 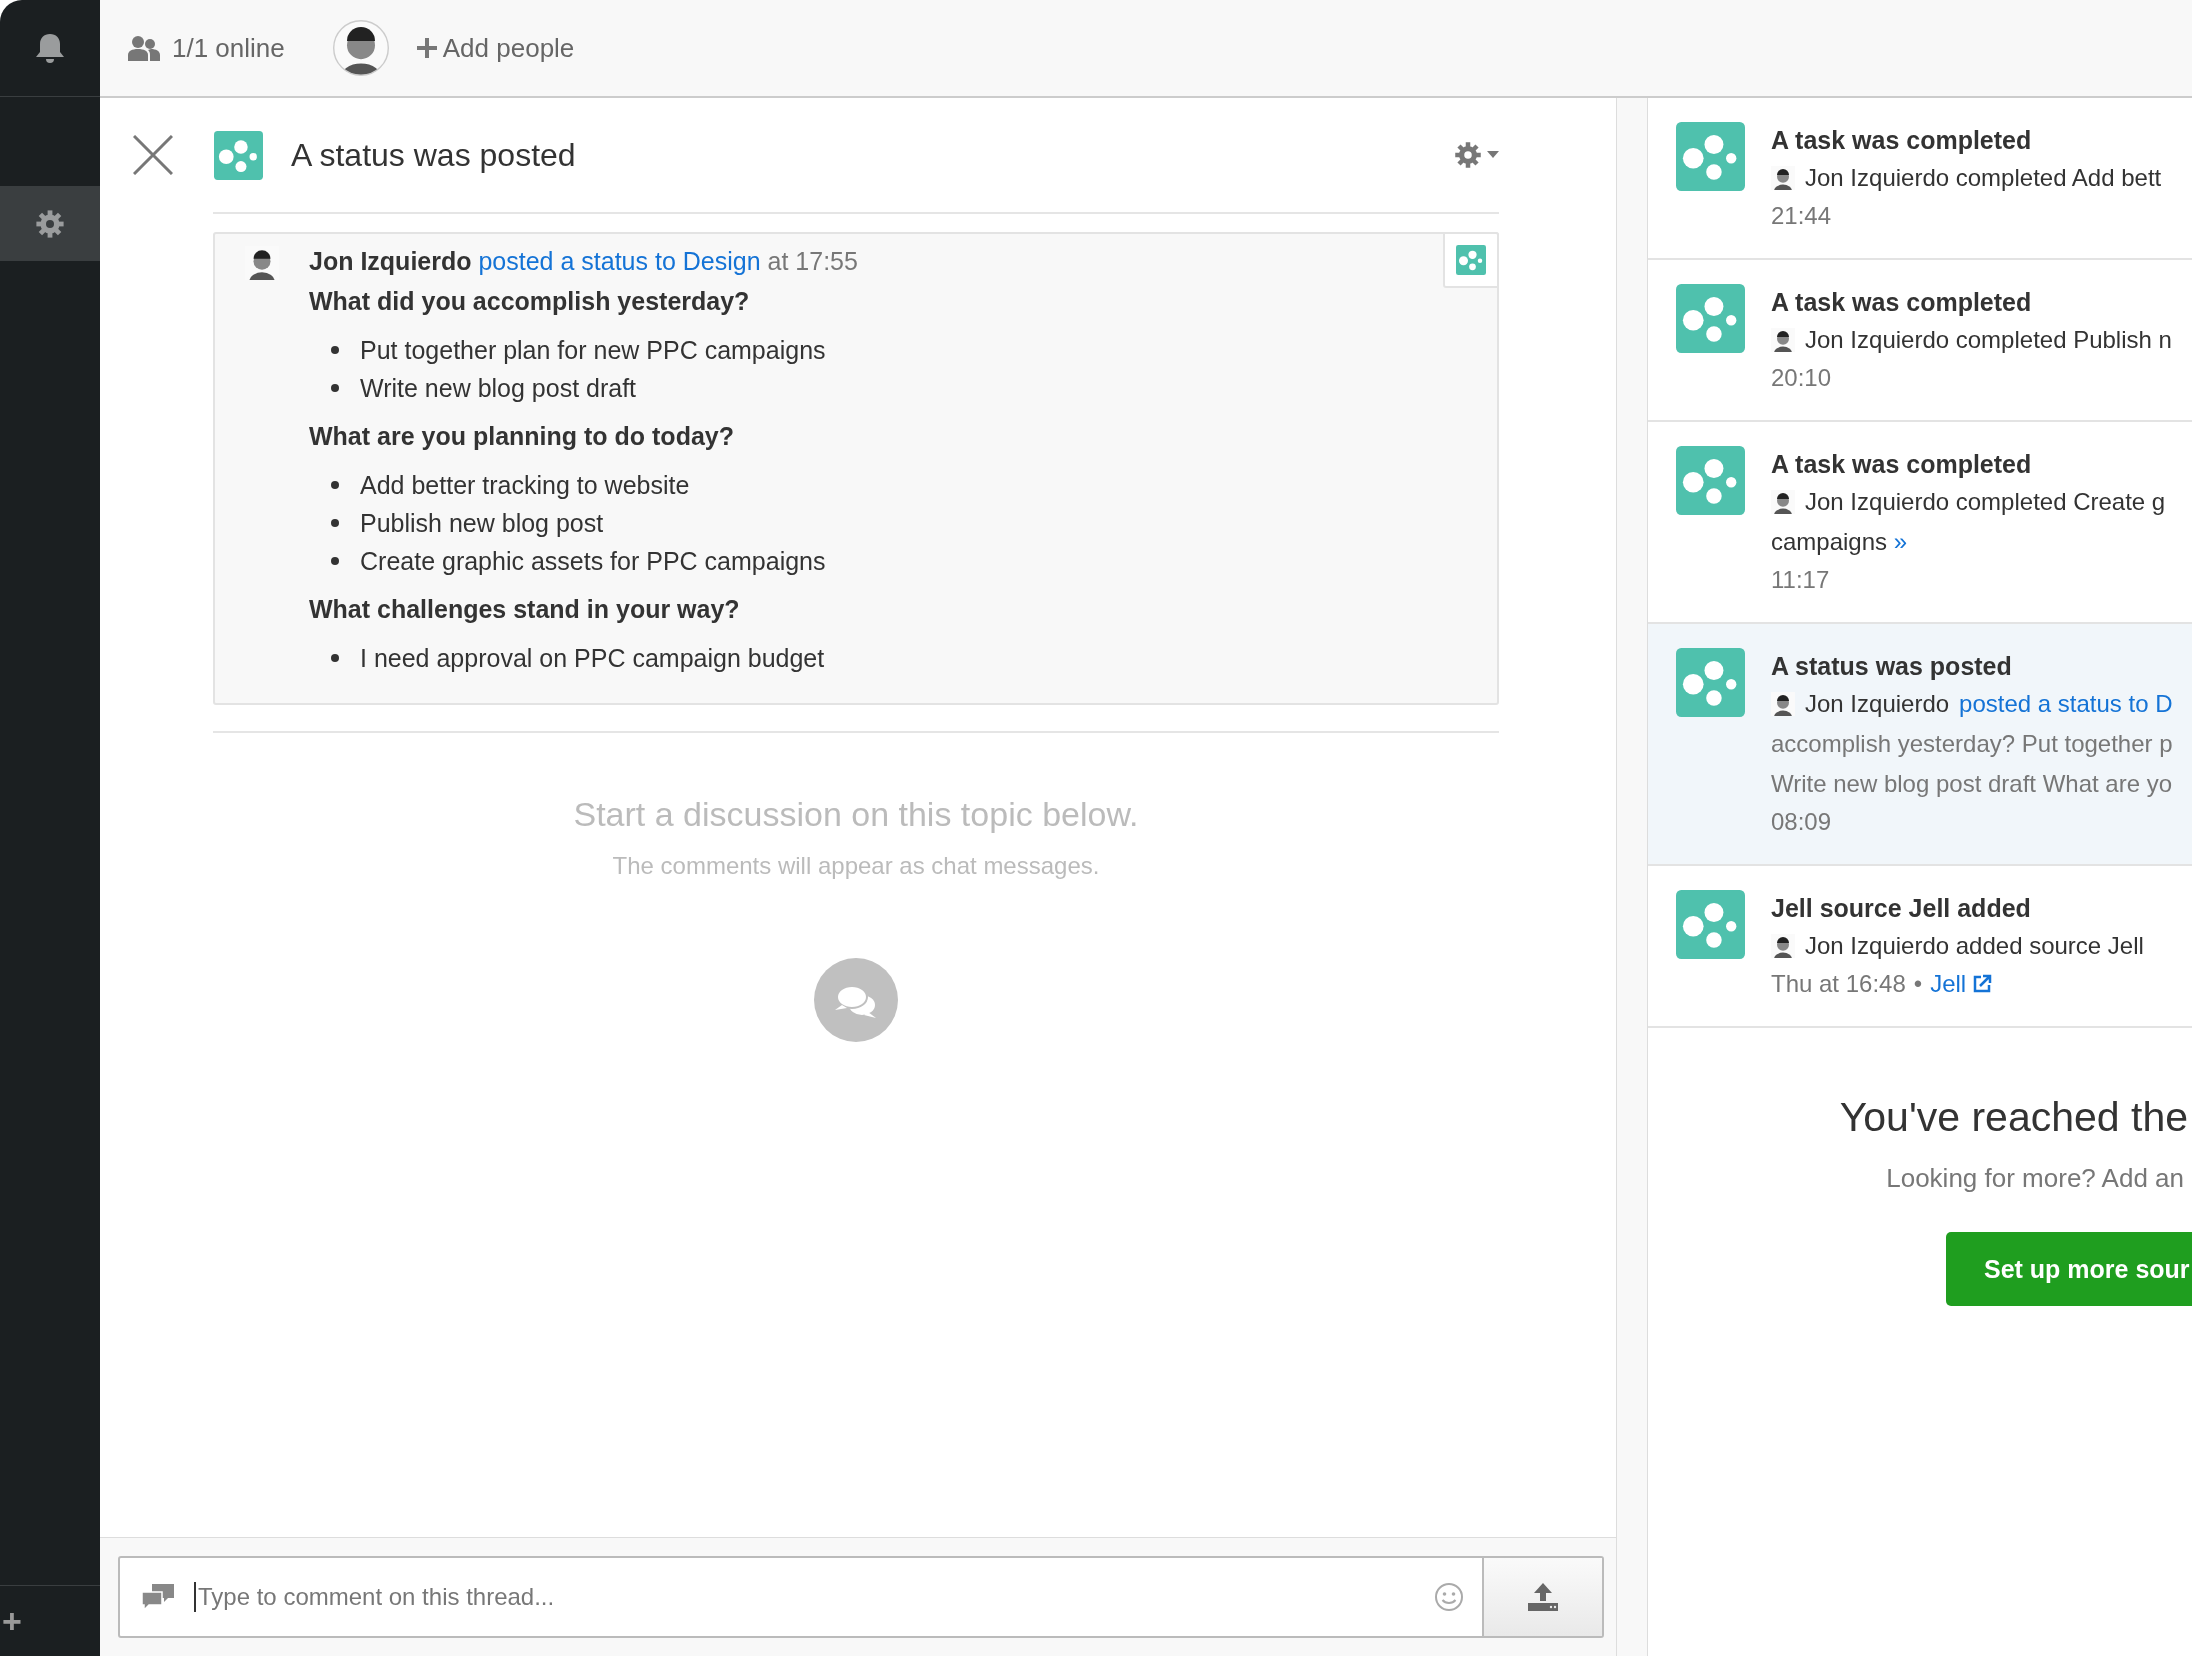 I want to click on activity-item: A status was posted Jon Izquierdo posted a status to D accomplish yesterday? Put together p Write new blog post draft What are yo 08:09, so click(x=1920, y=745).